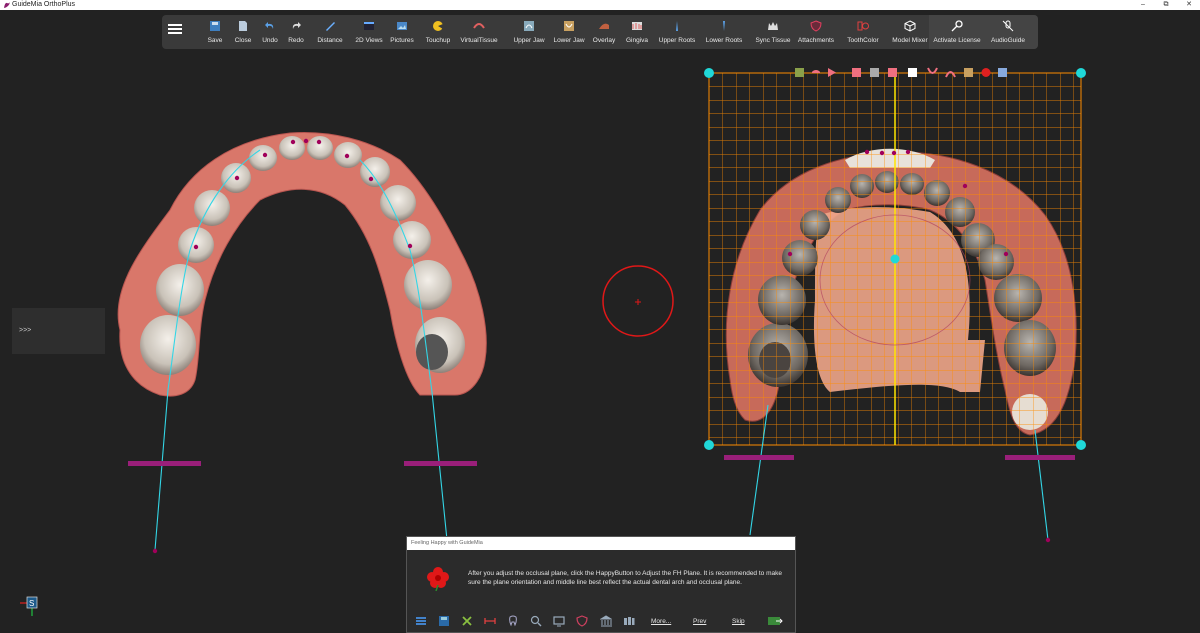  Describe the element at coordinates (31, 603) in the screenshot. I see `svg-text: S` at that location.